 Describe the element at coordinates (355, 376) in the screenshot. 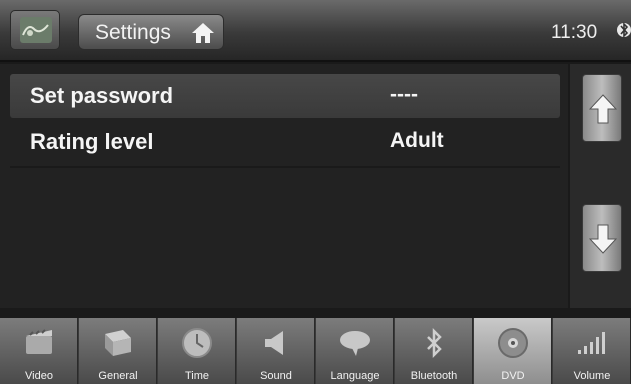

I see `tab-label: Language` at that location.